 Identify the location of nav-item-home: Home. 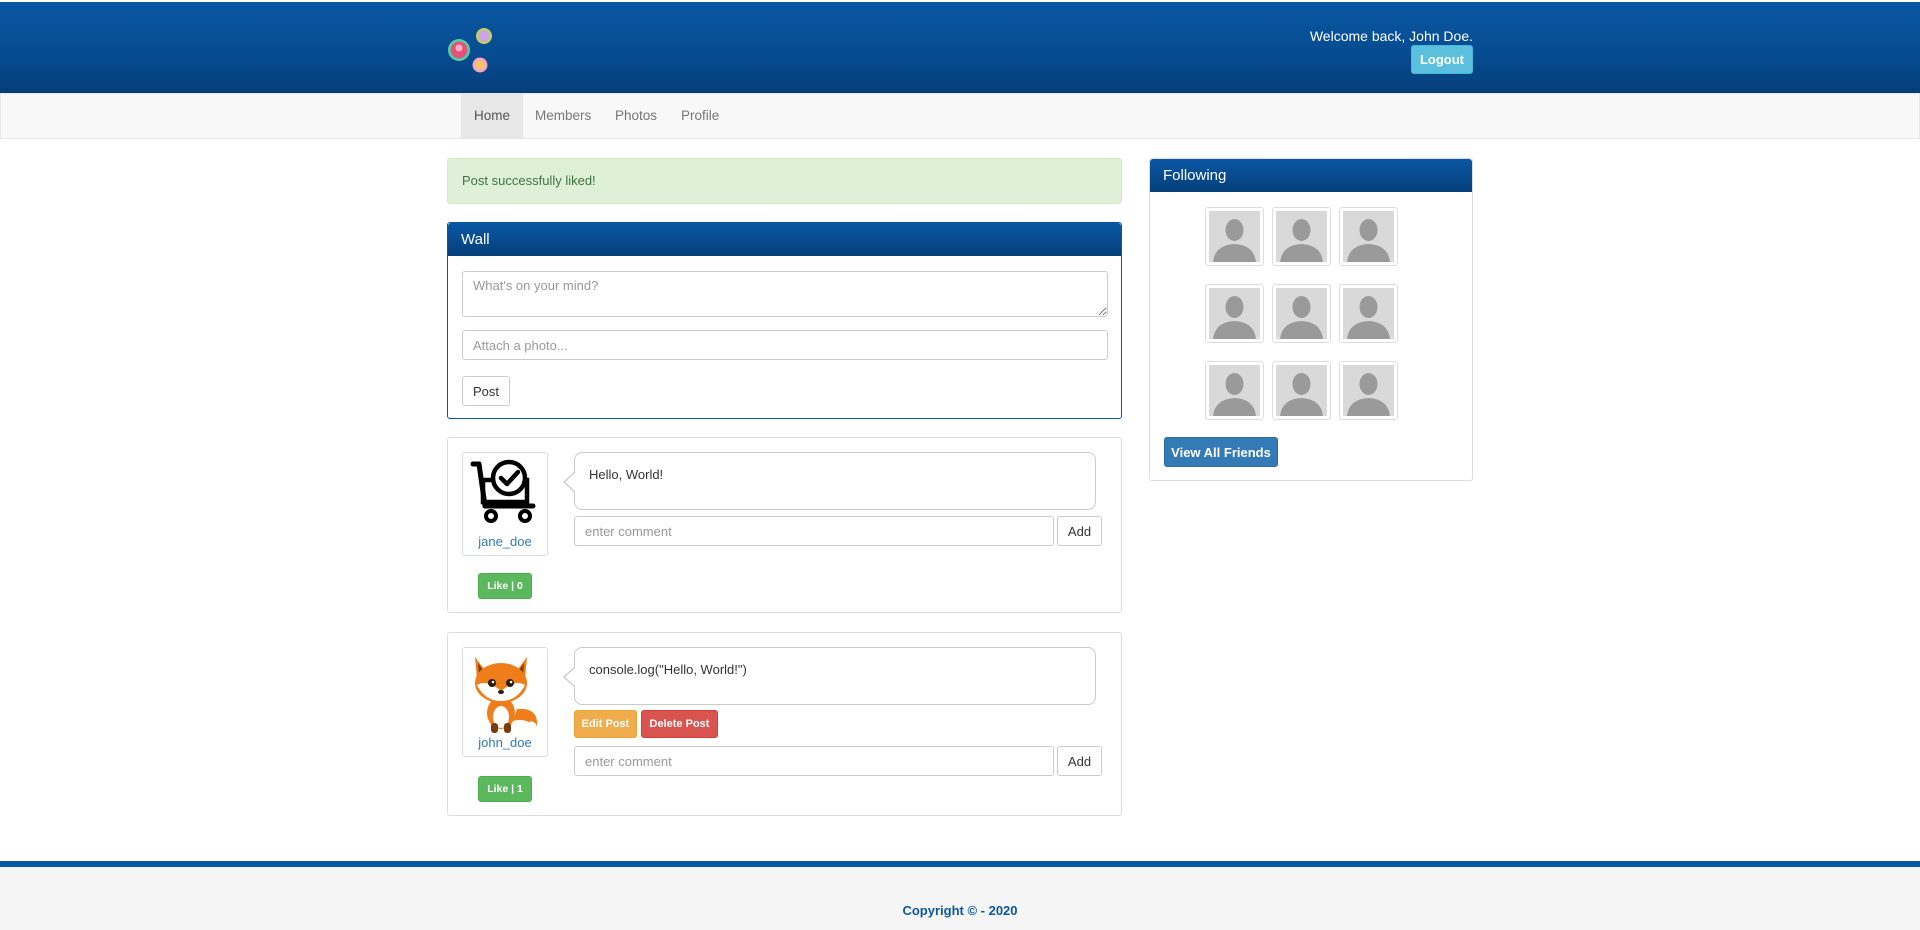
(492, 116).